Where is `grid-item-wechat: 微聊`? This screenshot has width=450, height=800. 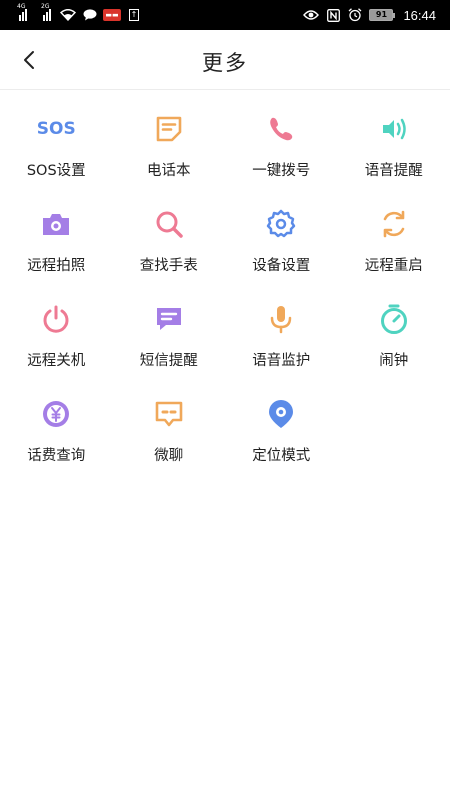 grid-item-wechat: 微聊 is located at coordinates (169, 444).